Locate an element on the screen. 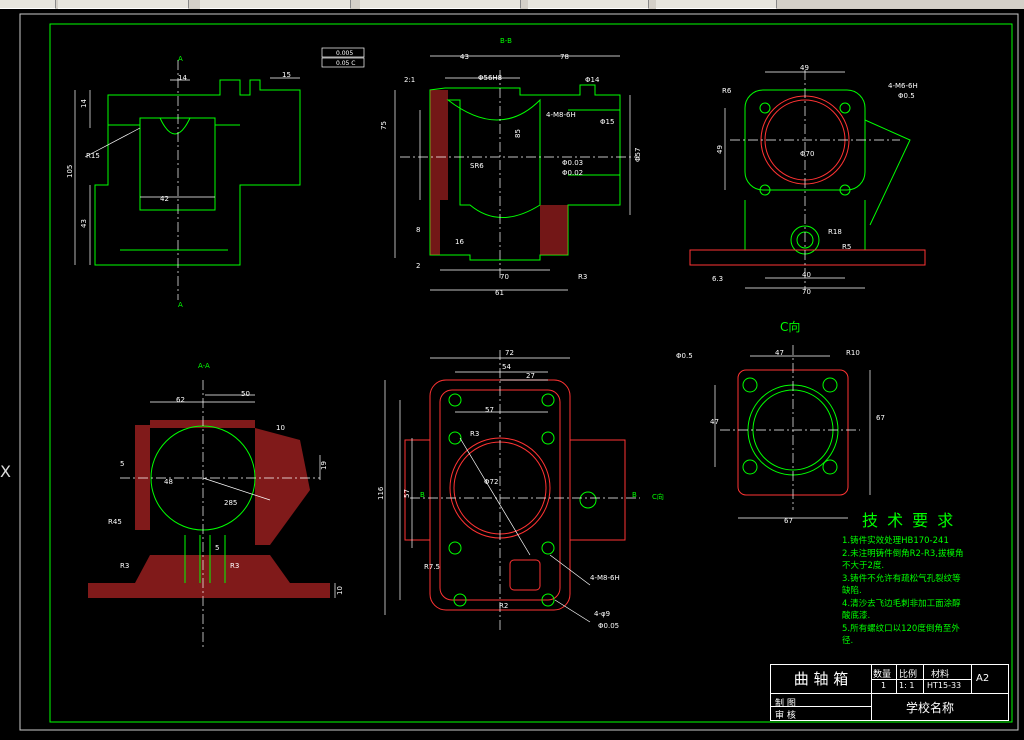 This screenshot has height=740, width=1024. dim-label: 285 is located at coordinates (230, 503).